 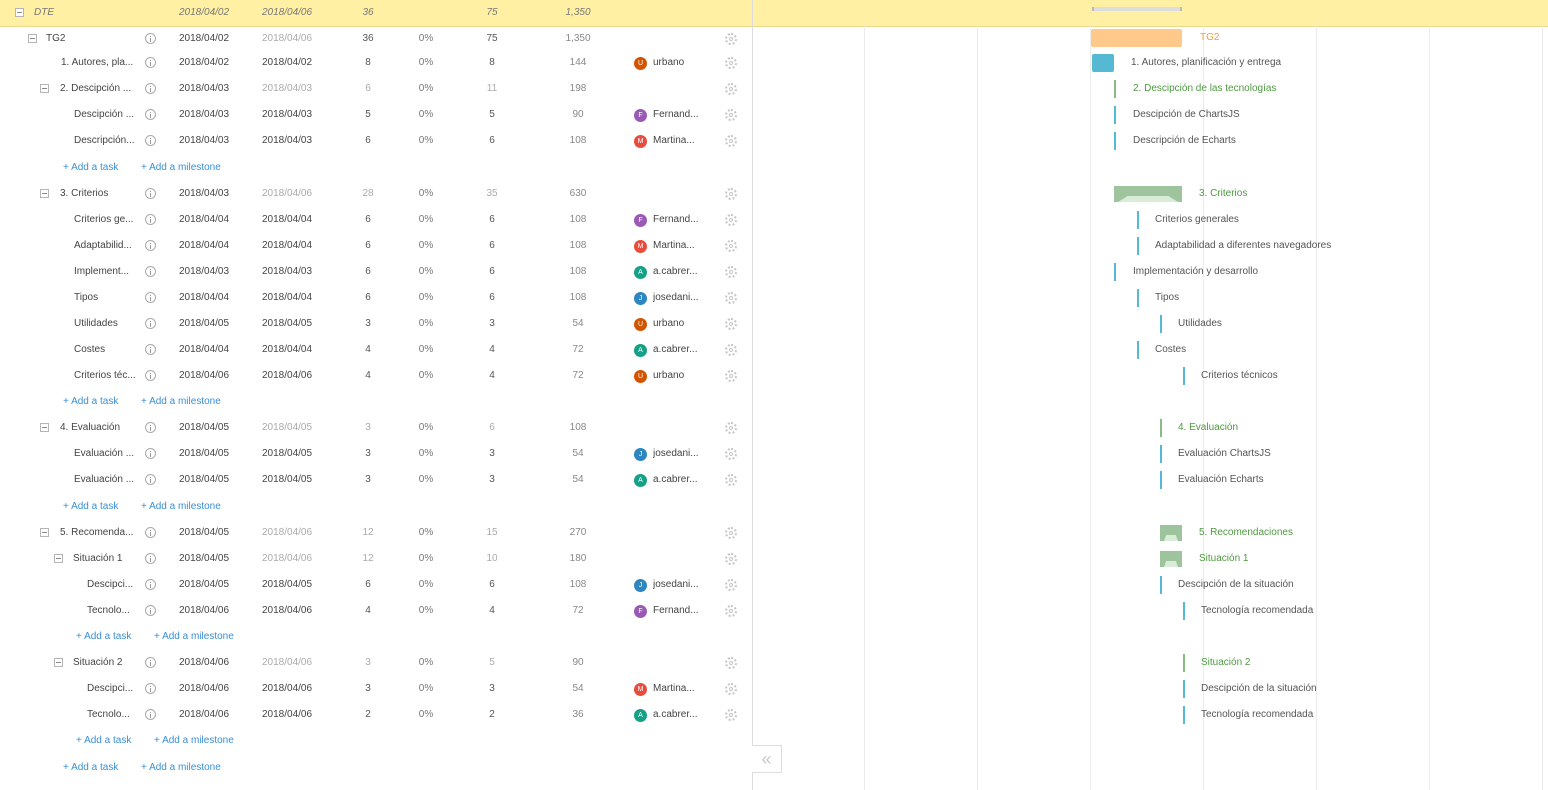 What do you see at coordinates (107, 298) in the screenshot?
I see `task-name: Tipos` at bounding box center [107, 298].